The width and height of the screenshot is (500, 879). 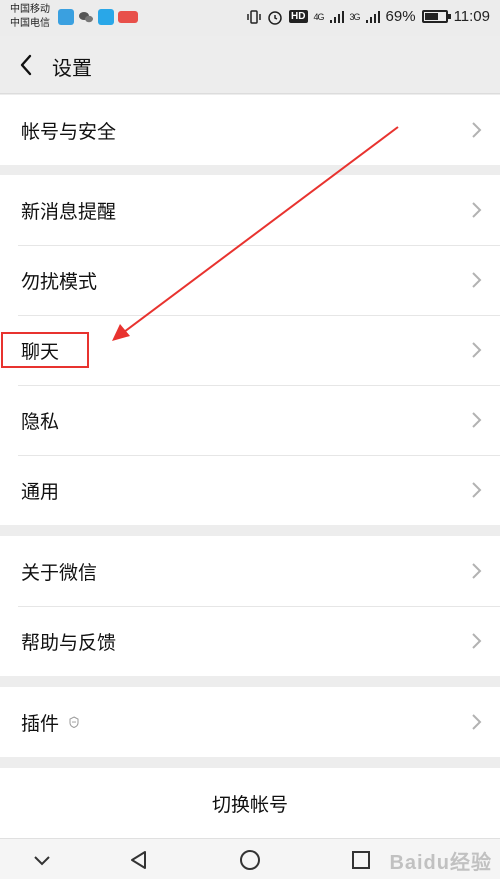 What do you see at coordinates (40, 724) in the screenshot?
I see `setting-label: 插件` at bounding box center [40, 724].